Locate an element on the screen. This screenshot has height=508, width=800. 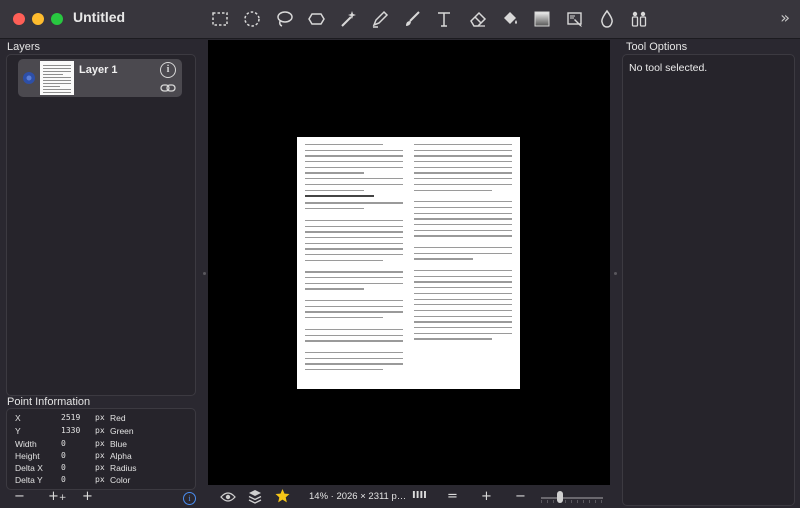
zoom-out-button: − is located at coordinates (520, 496).